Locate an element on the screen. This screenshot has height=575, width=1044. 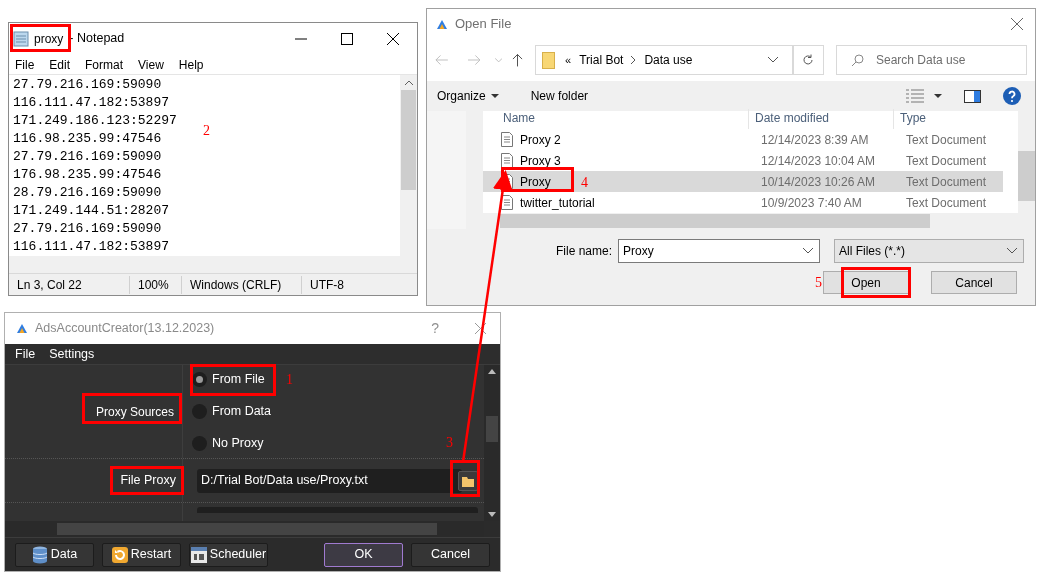
step-number: 4 is located at coordinates (584, 183).